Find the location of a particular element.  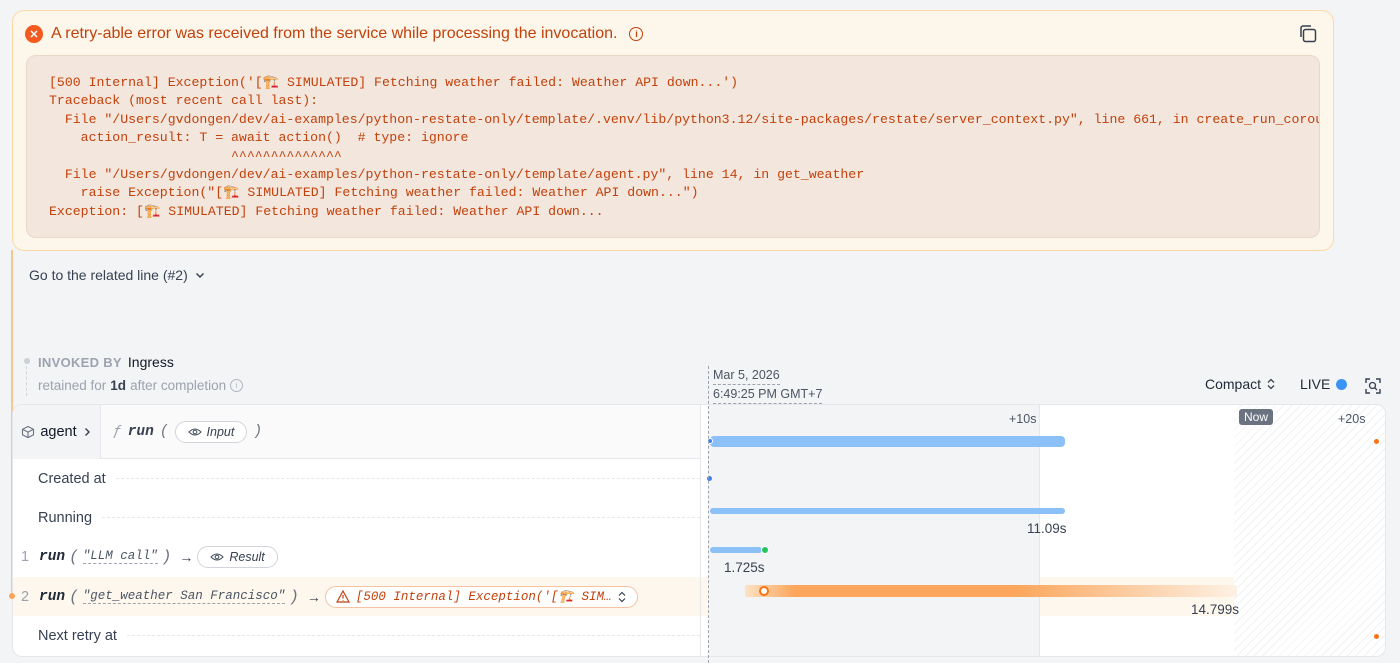

handler-signature: ƒ run ( Input ) is located at coordinates (188, 431).